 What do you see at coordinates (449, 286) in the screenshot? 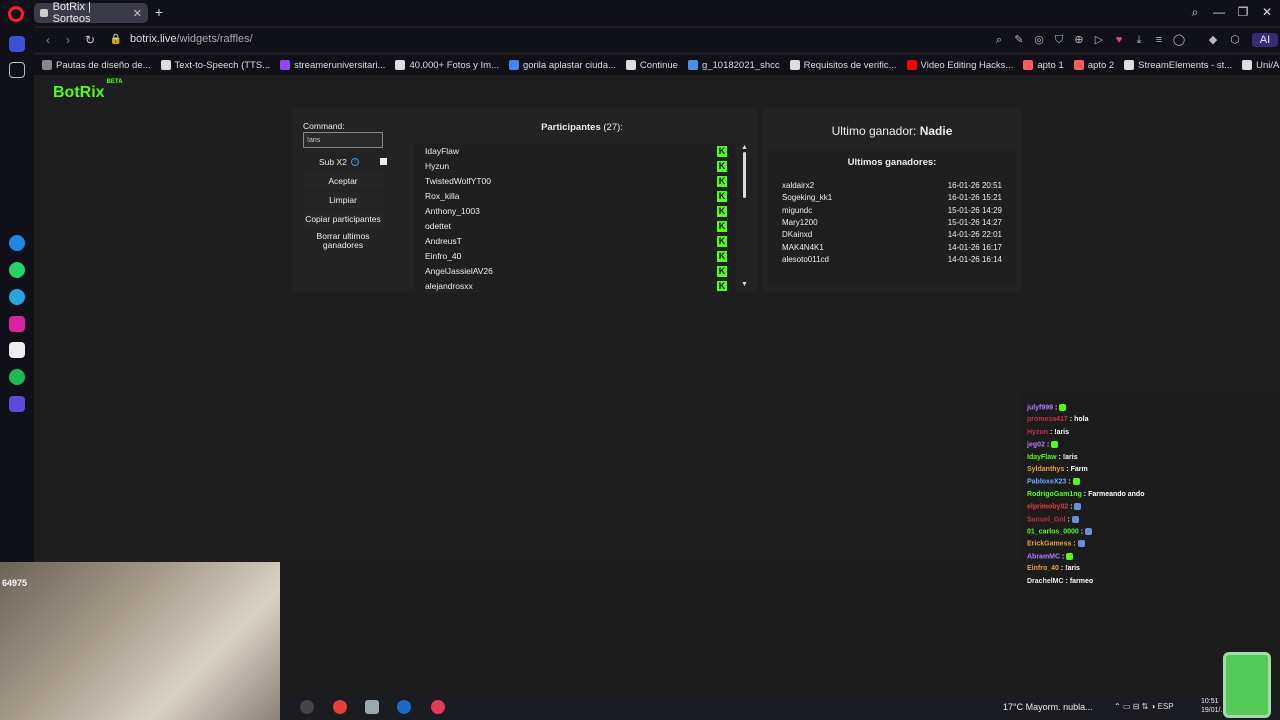
I see `participant-name: alejandrosxx` at bounding box center [449, 286].